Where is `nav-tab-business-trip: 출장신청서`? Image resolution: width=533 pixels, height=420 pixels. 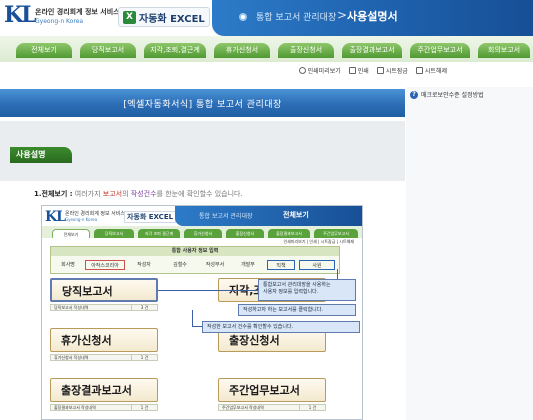
nav-tab-business-trip: 출장신청서 is located at coordinates (306, 50).